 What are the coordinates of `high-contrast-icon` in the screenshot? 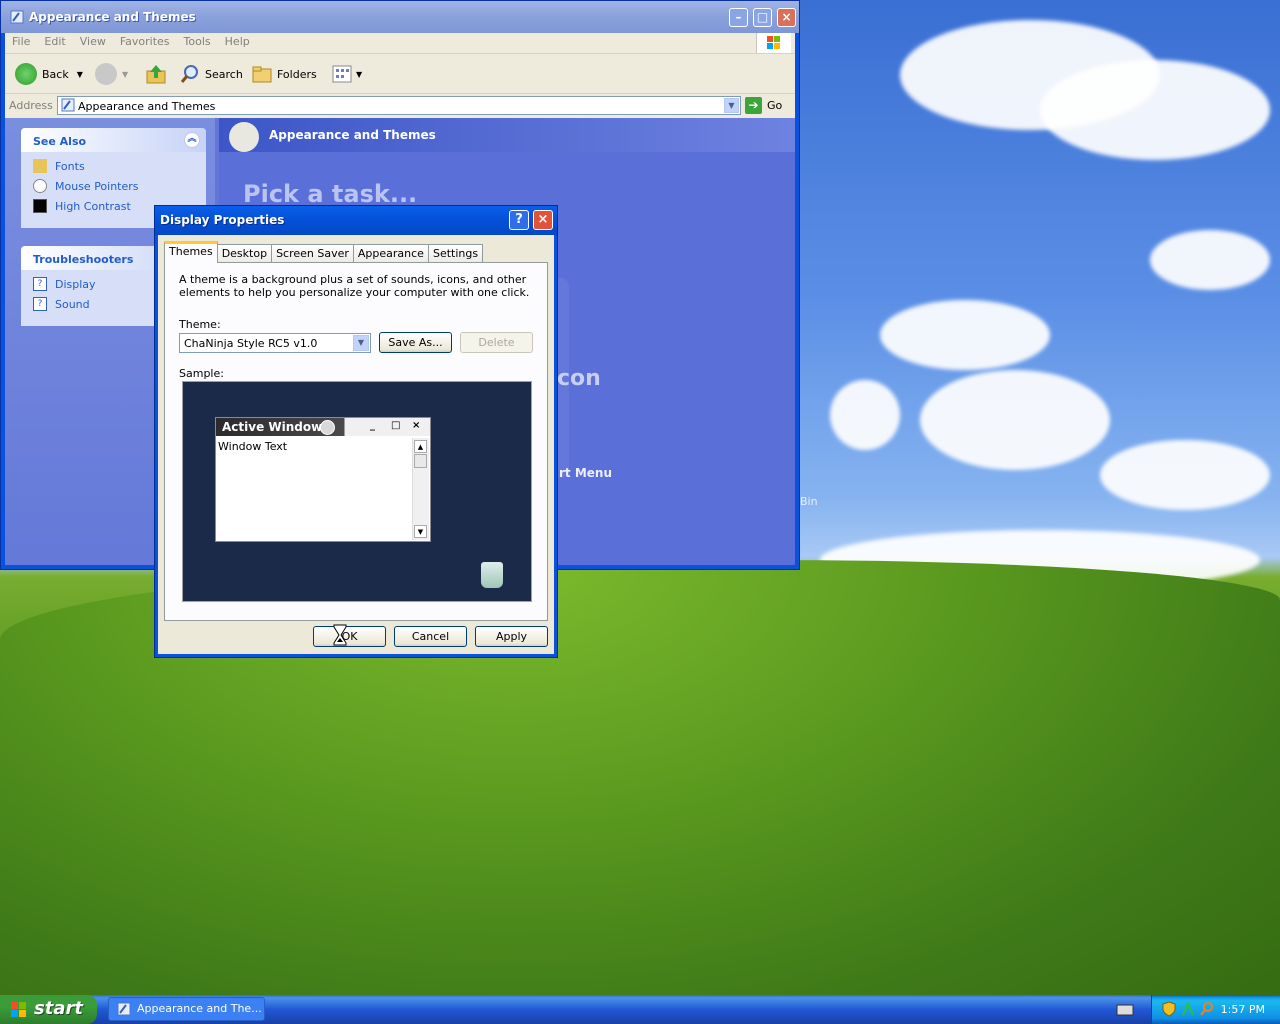 It's located at (40, 206).